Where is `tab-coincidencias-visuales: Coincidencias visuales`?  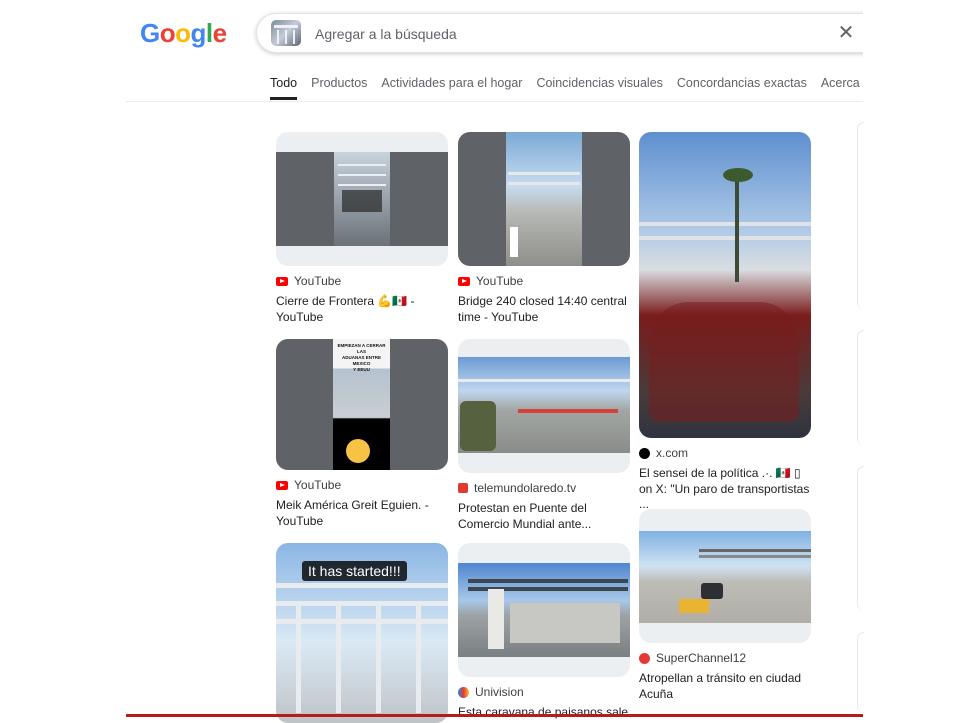
tab-coincidencias-visuales: Coincidencias visuales is located at coordinates (599, 88).